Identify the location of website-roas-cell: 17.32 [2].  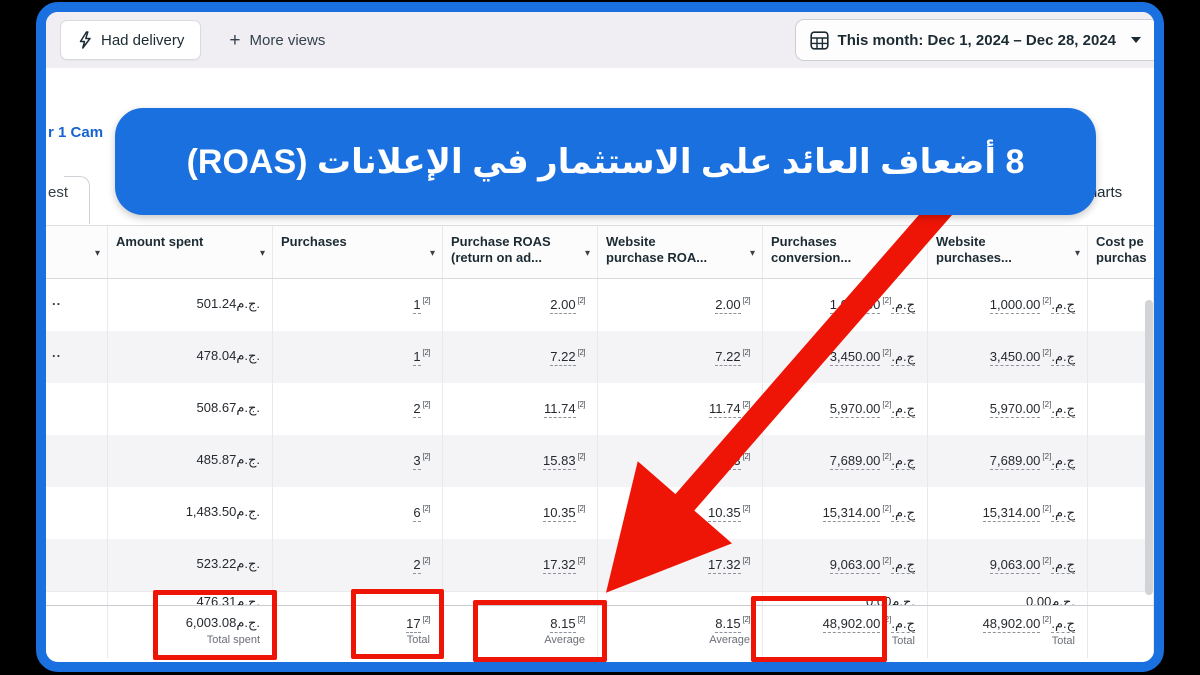
(680, 565).